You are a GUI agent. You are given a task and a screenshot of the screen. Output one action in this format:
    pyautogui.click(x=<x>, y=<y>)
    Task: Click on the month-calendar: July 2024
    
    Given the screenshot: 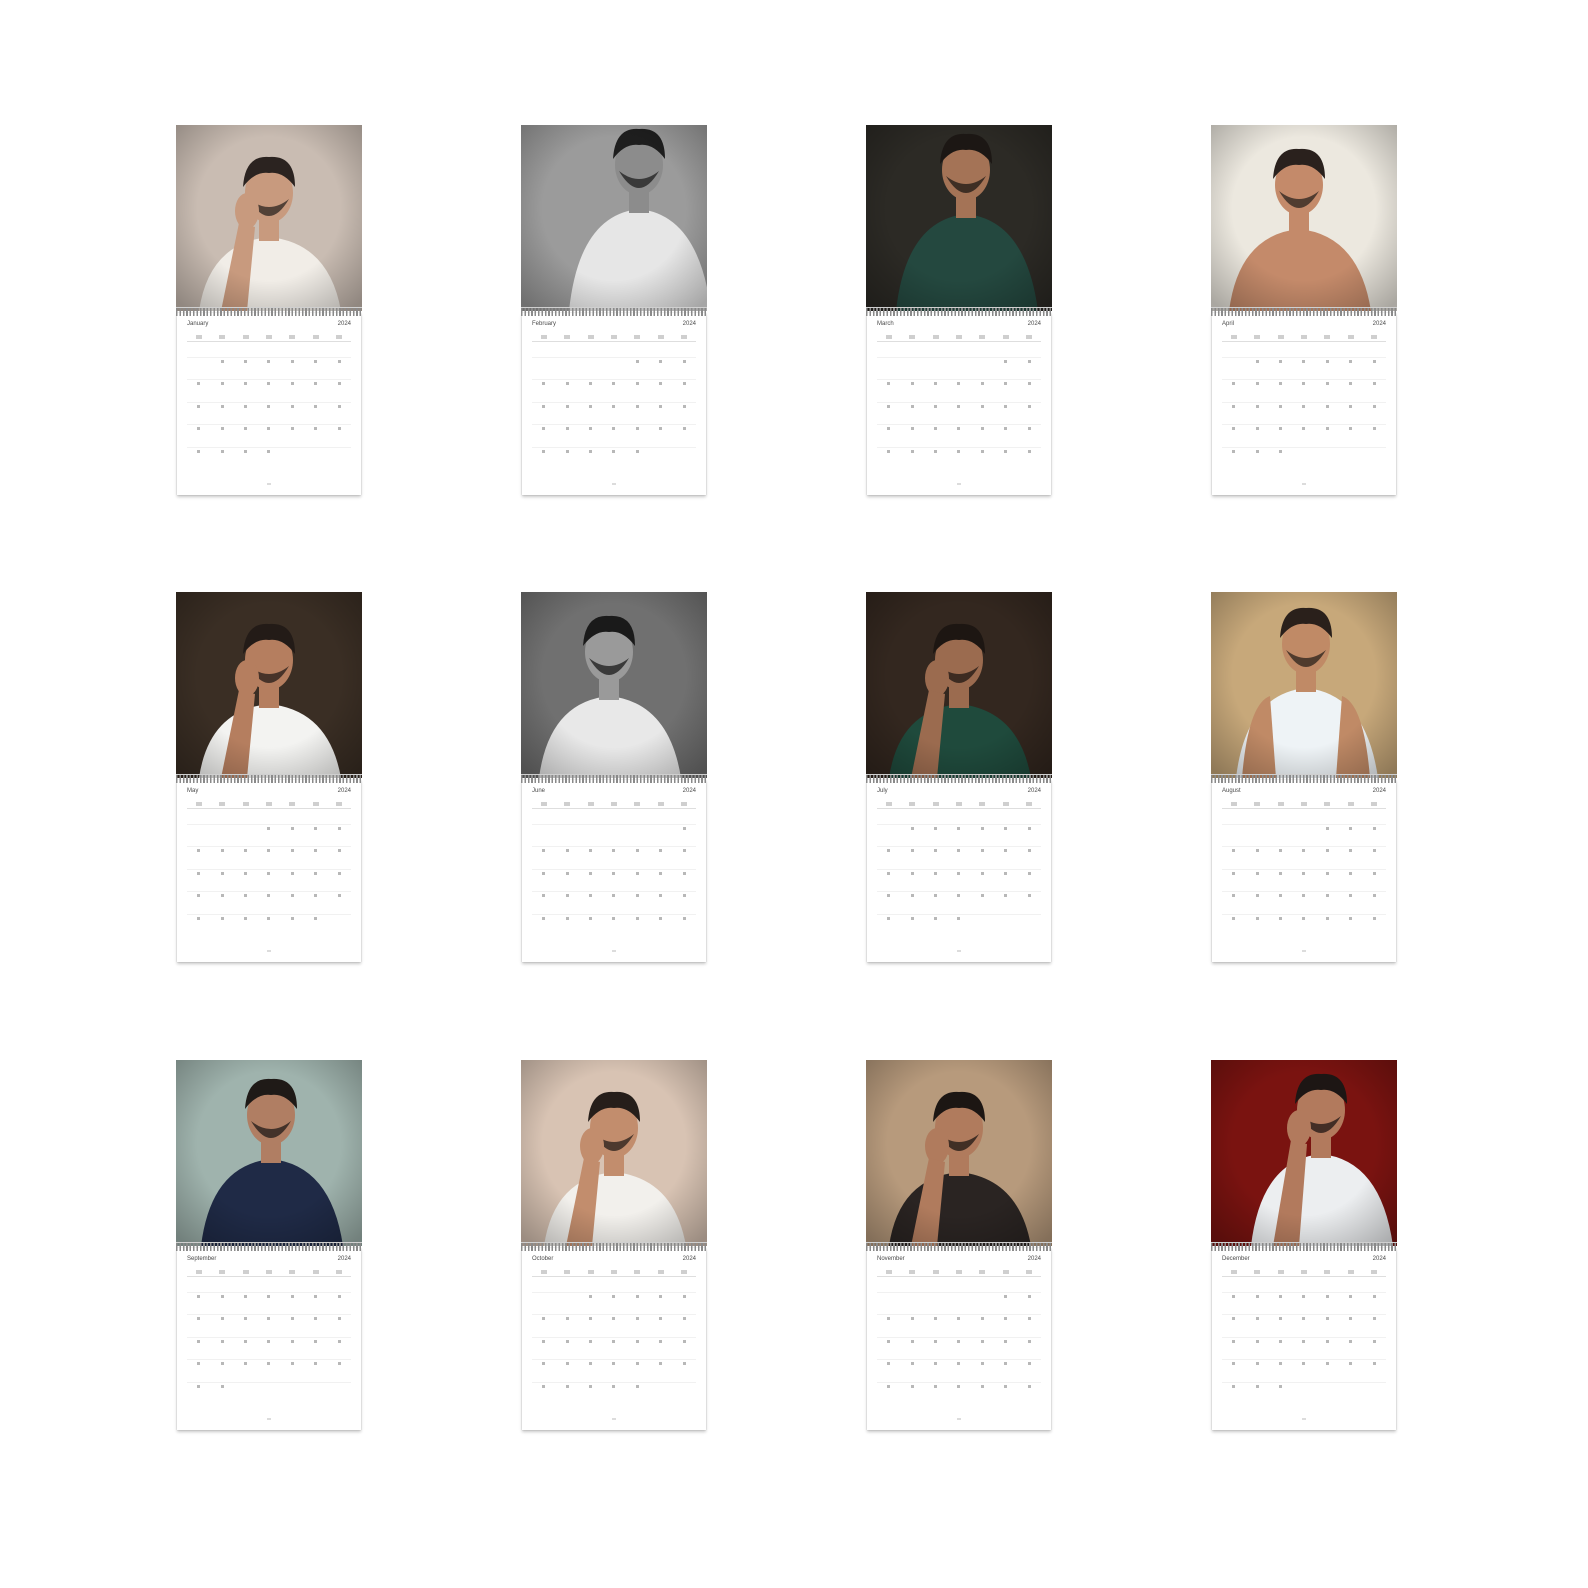 What is the action you would take?
    pyautogui.click(x=959, y=778)
    